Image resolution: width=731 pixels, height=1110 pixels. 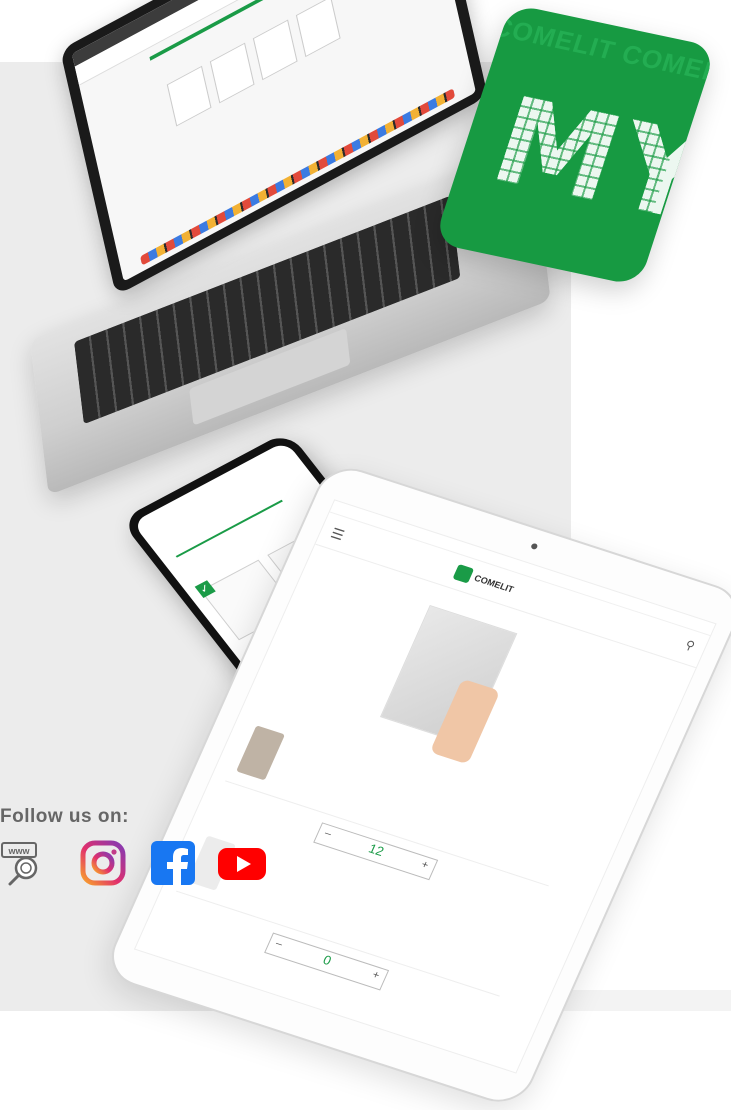 I want to click on app-header: ☰ COMELIT ⚲, so click(x=512, y=590).